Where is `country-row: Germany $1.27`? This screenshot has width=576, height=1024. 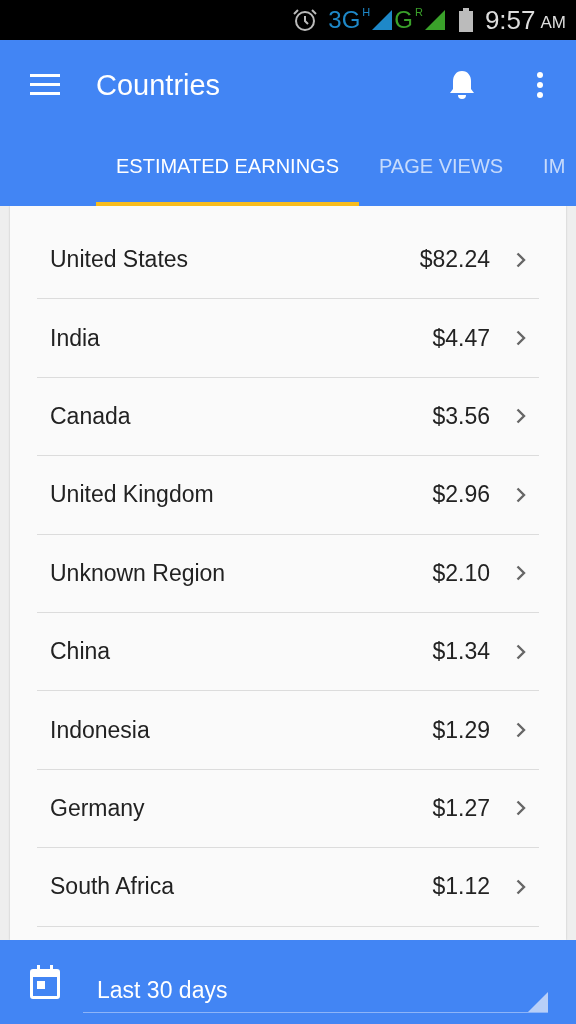 country-row: Germany $1.27 is located at coordinates (288, 809).